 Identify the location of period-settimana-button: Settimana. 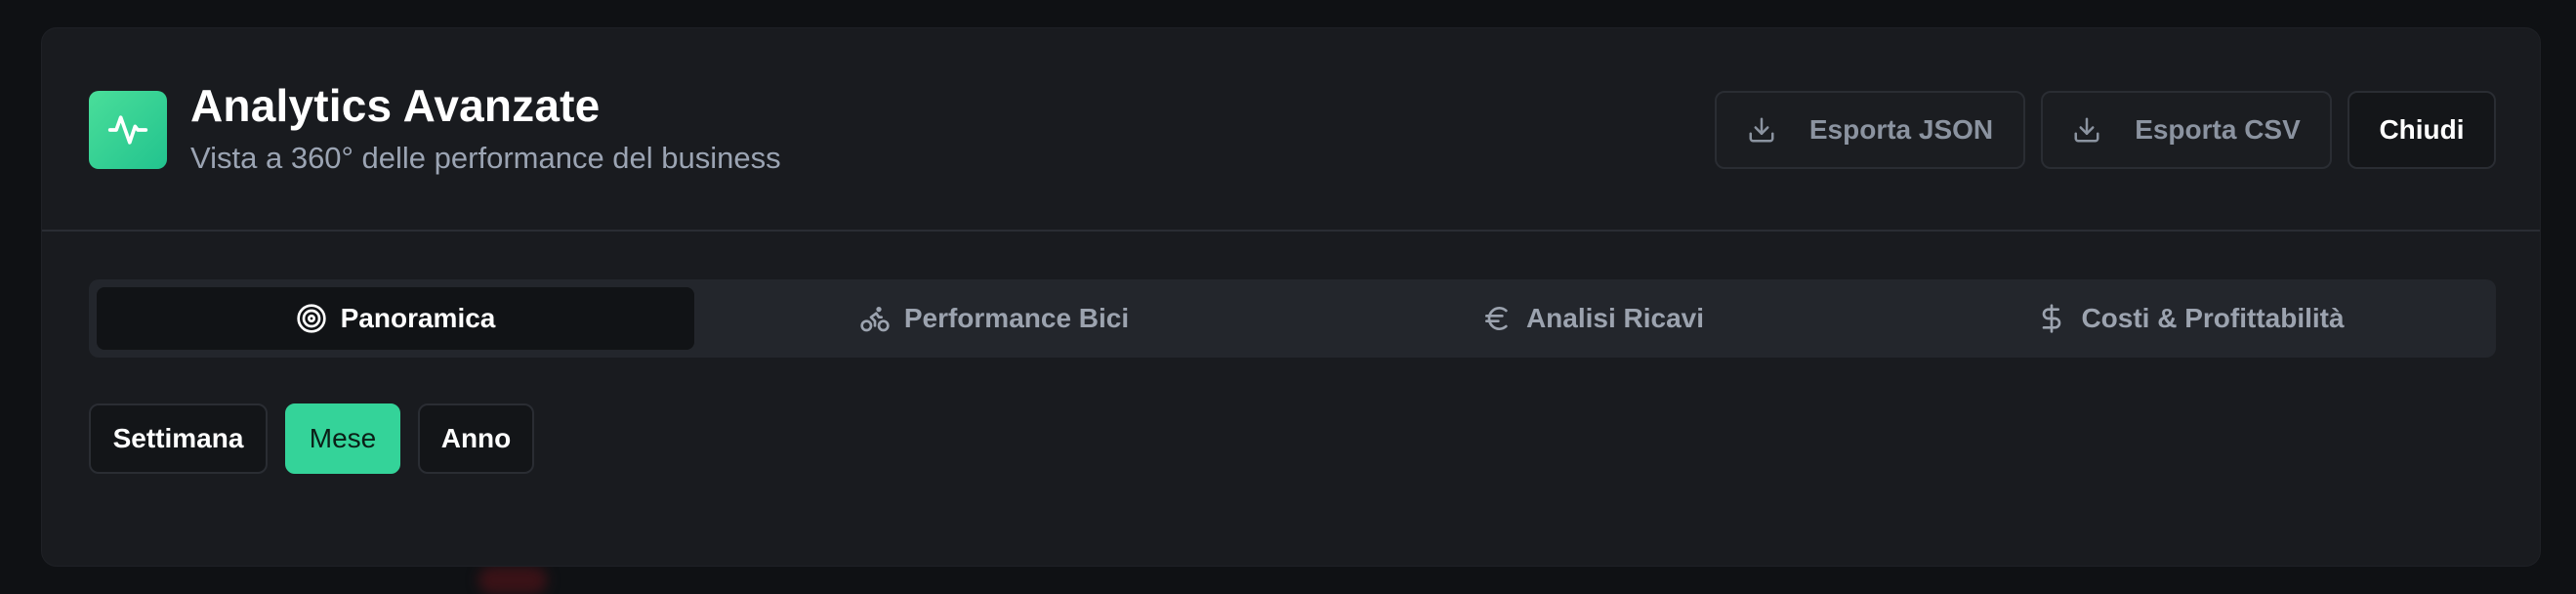
(179, 439).